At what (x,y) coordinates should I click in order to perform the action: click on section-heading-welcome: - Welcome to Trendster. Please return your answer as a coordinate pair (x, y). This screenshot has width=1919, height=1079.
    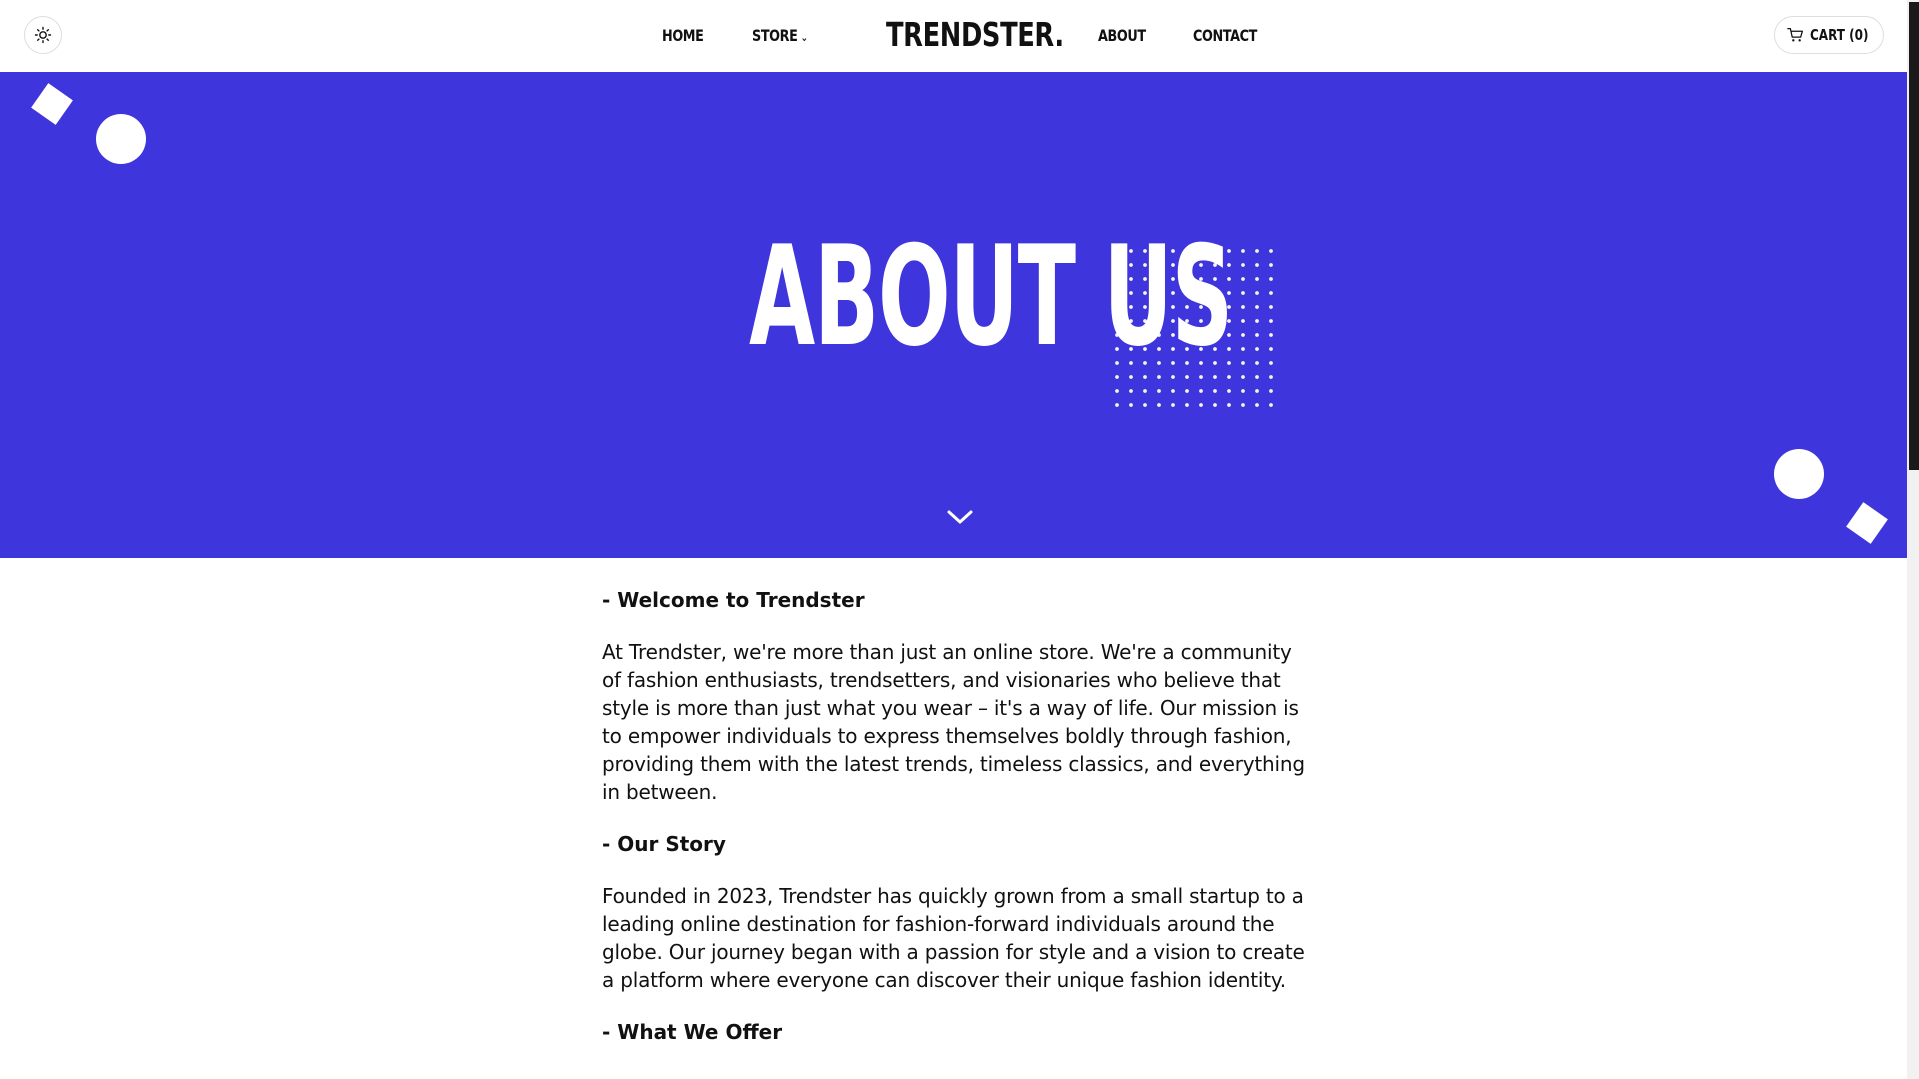
    Looking at the image, I should click on (733, 600).